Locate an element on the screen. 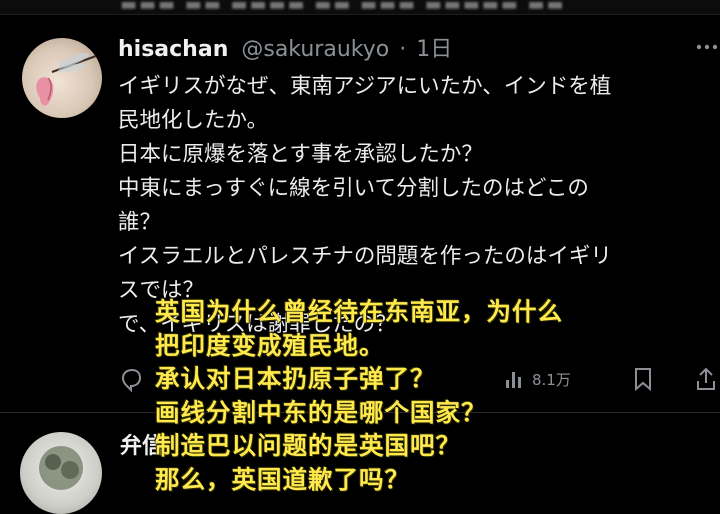  tweet-line: 日本に原爆を落とす事を承認したか？ is located at coordinates (300, 154).